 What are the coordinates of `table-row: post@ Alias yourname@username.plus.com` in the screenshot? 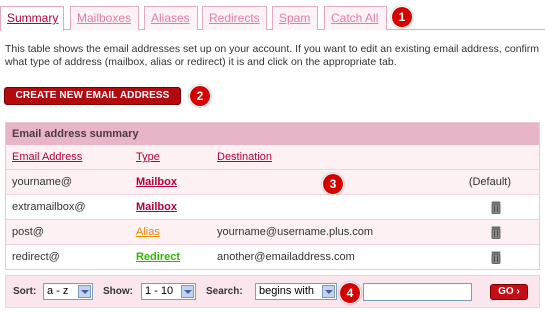 It's located at (272, 231).